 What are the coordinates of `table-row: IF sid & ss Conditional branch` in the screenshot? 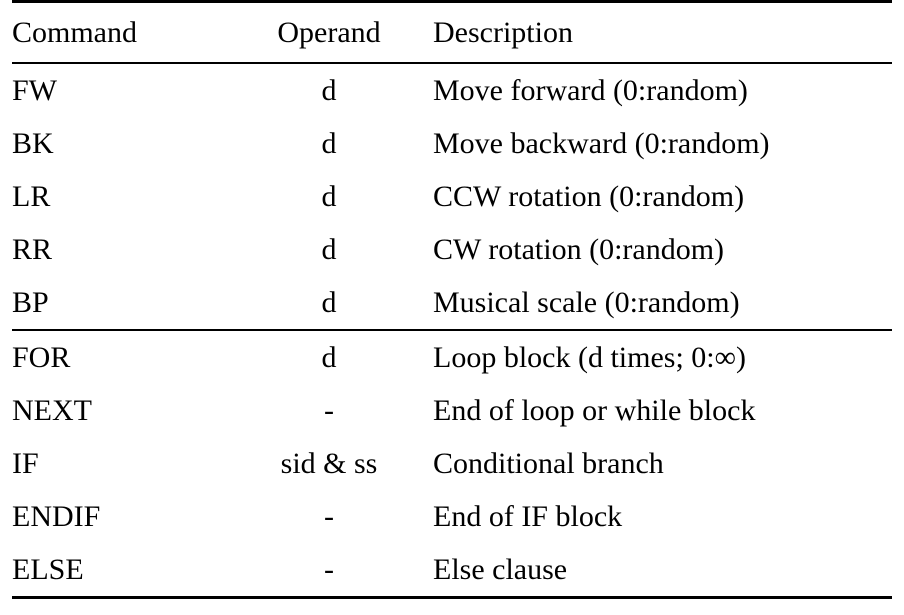 It's located at (452, 463).